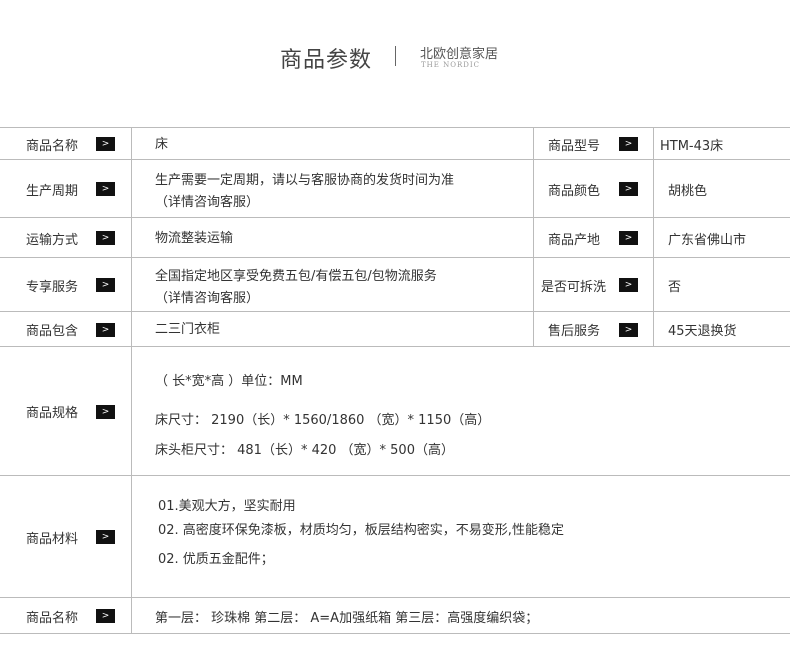 This screenshot has height=663, width=790. What do you see at coordinates (361, 530) in the screenshot?
I see `material-line: 02. 高密度环保免漆板，材质均匀，板层结构密实，不易变形,性能稳定` at bounding box center [361, 530].